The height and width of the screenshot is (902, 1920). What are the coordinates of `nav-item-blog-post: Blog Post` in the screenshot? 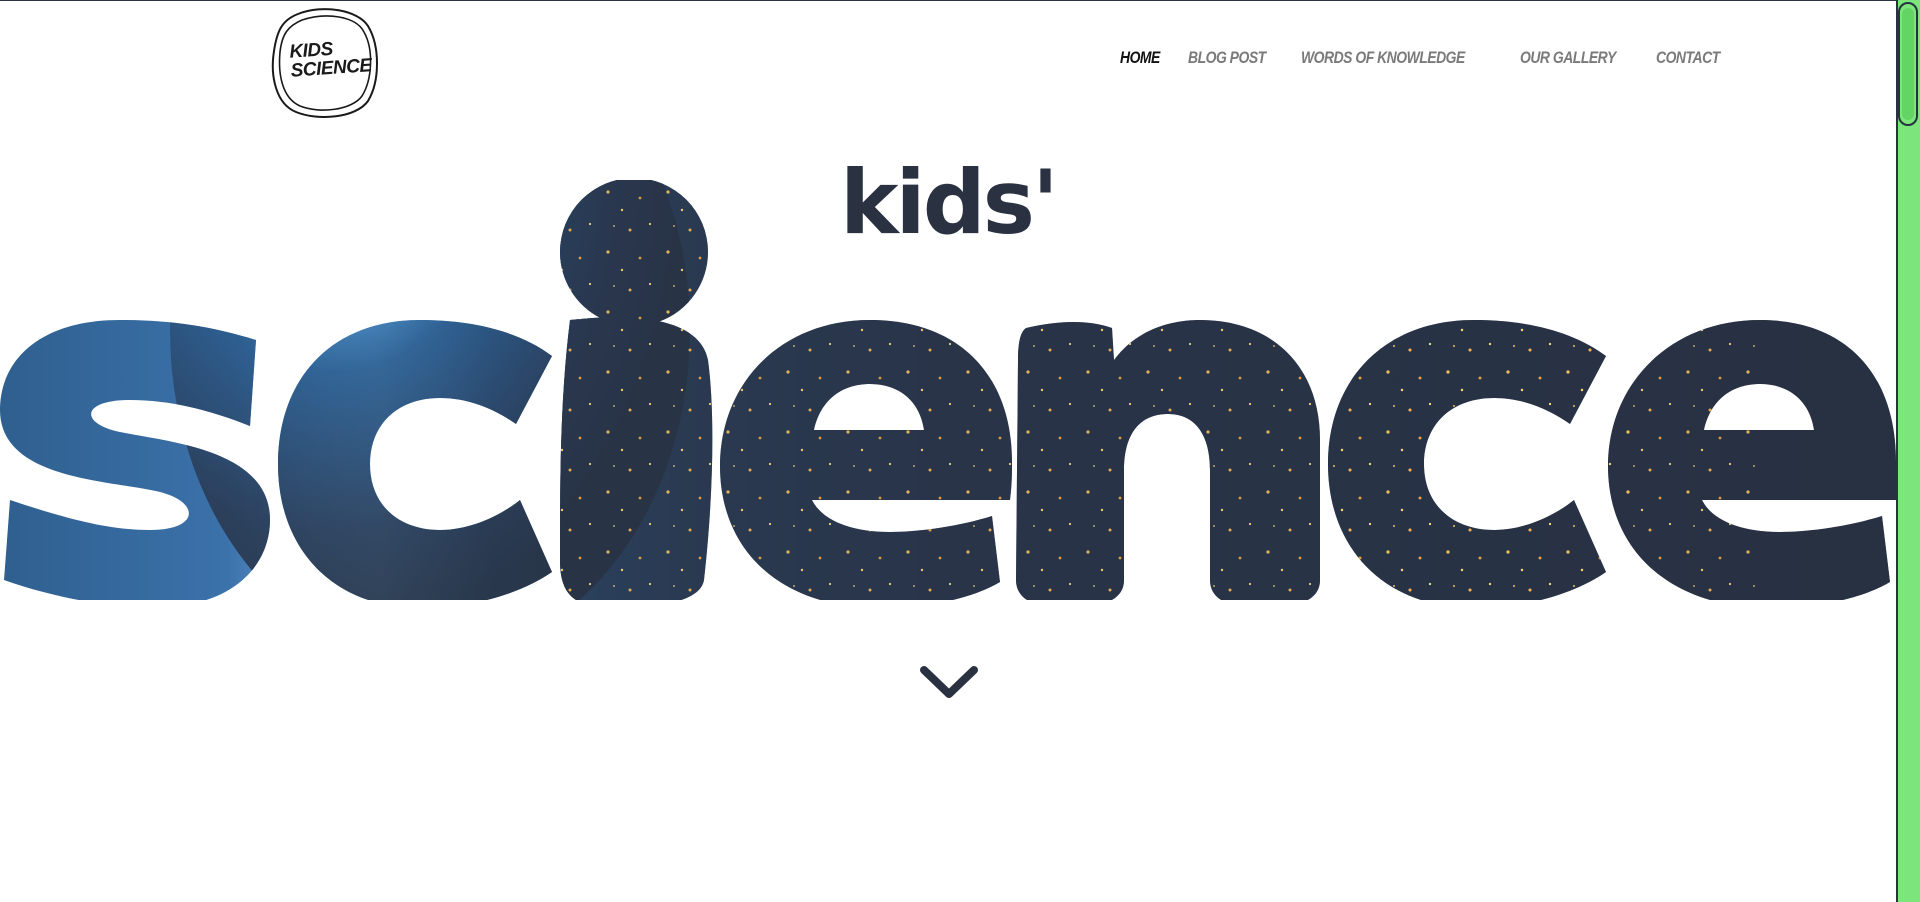 It's located at (1227, 58).